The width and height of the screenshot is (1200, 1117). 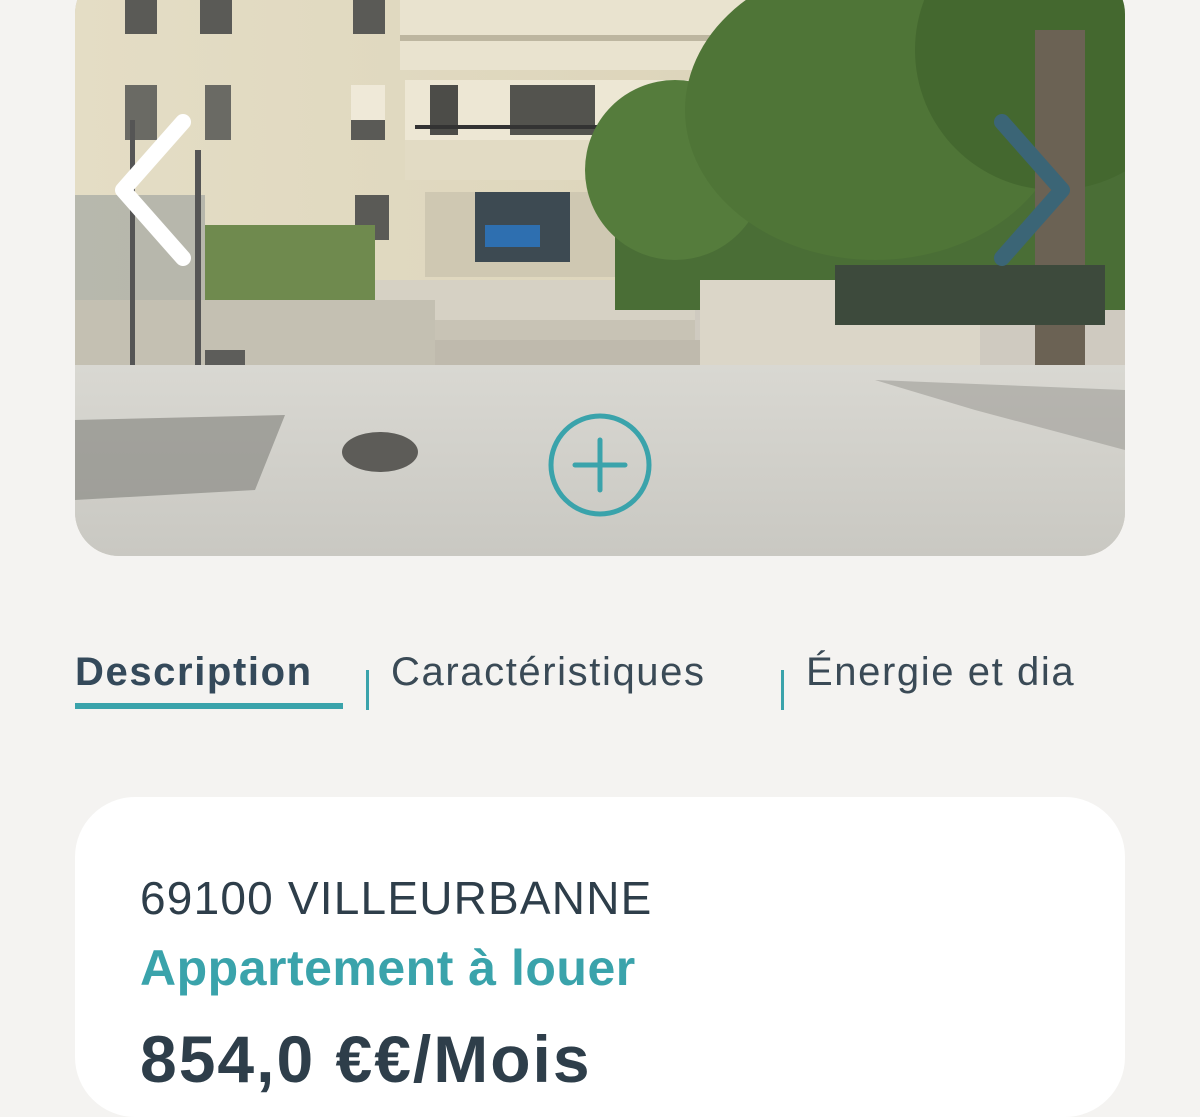 What do you see at coordinates (388, 968) in the screenshot?
I see `listing-type: Appartement à louer` at bounding box center [388, 968].